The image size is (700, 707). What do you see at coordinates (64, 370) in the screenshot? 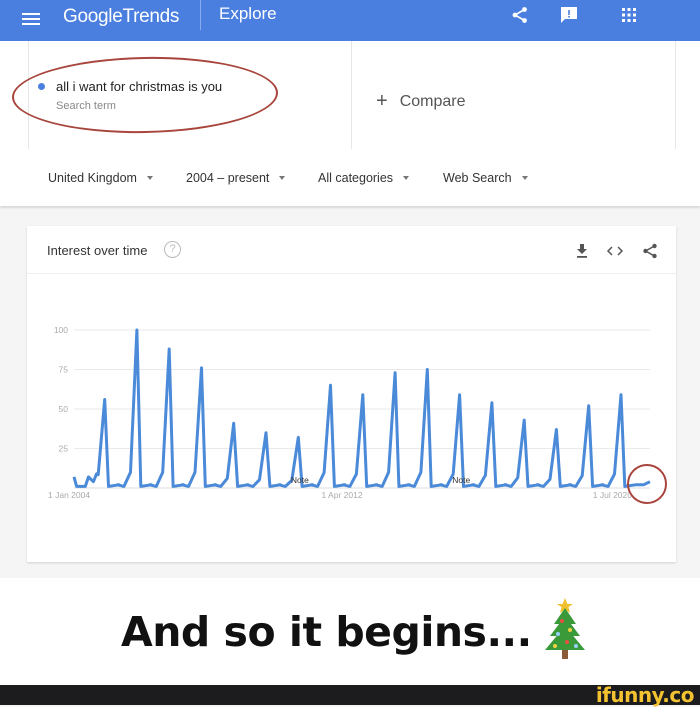
I see `y-tick-label: 75` at bounding box center [64, 370].